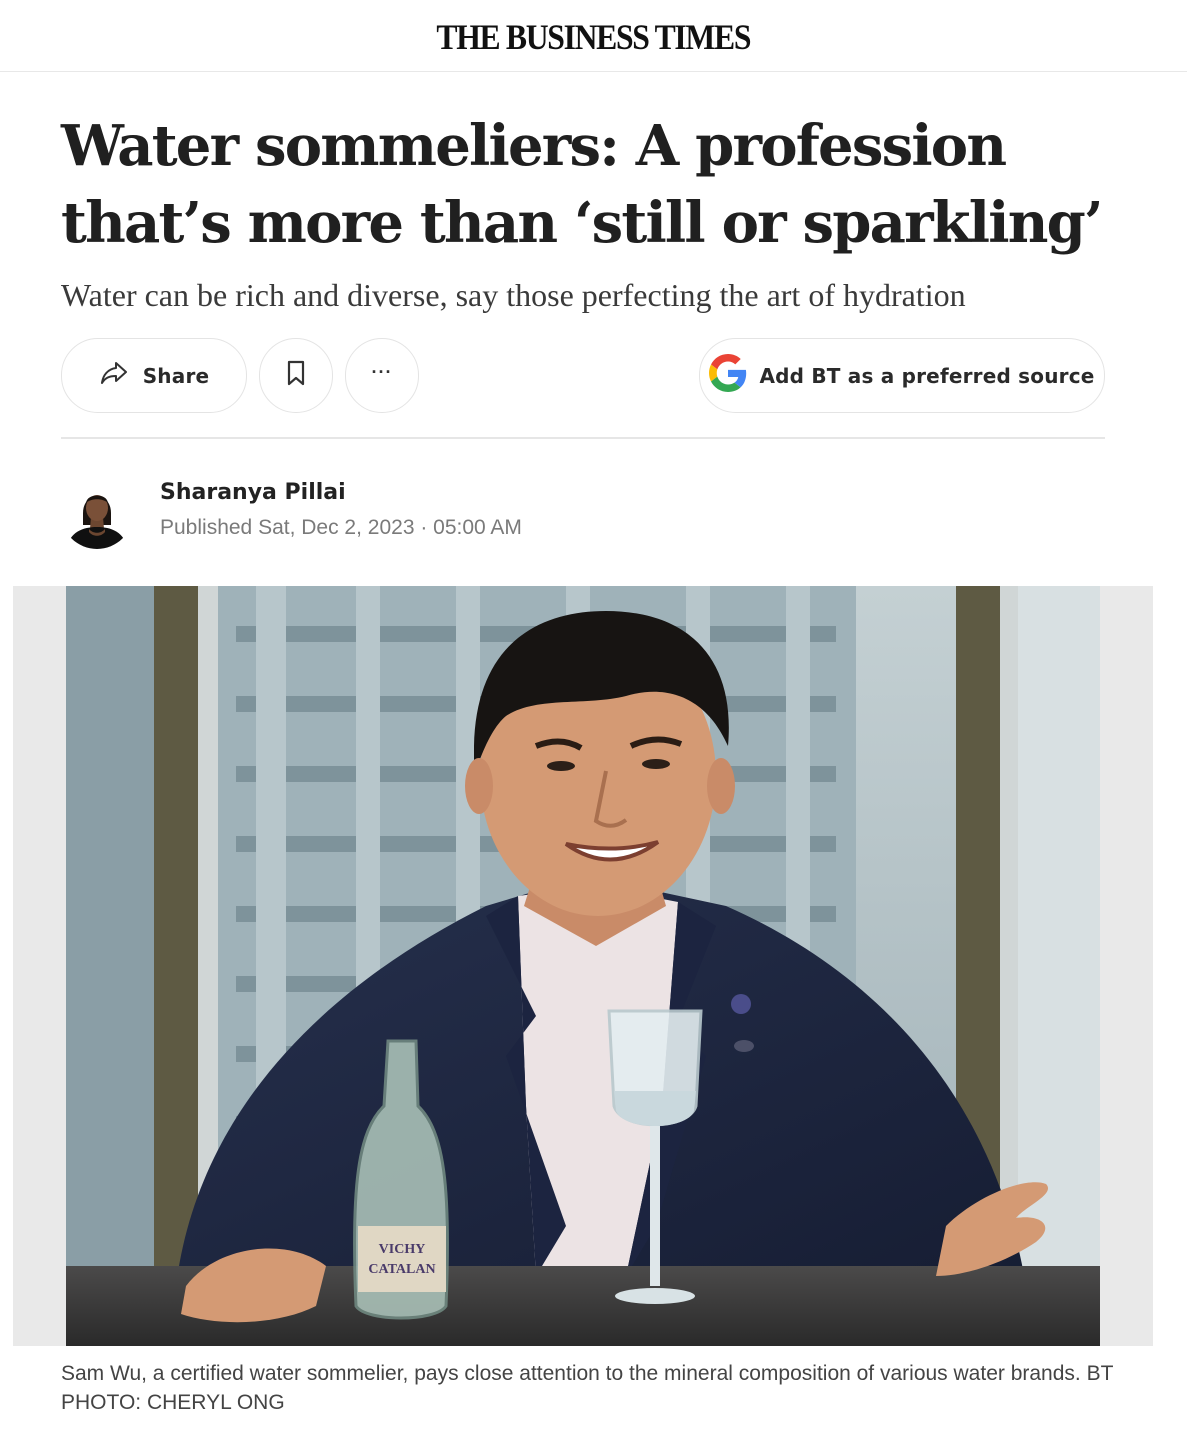 The image size is (1187, 1451). Describe the element at coordinates (583, 438) in the screenshot. I see `divider` at that location.